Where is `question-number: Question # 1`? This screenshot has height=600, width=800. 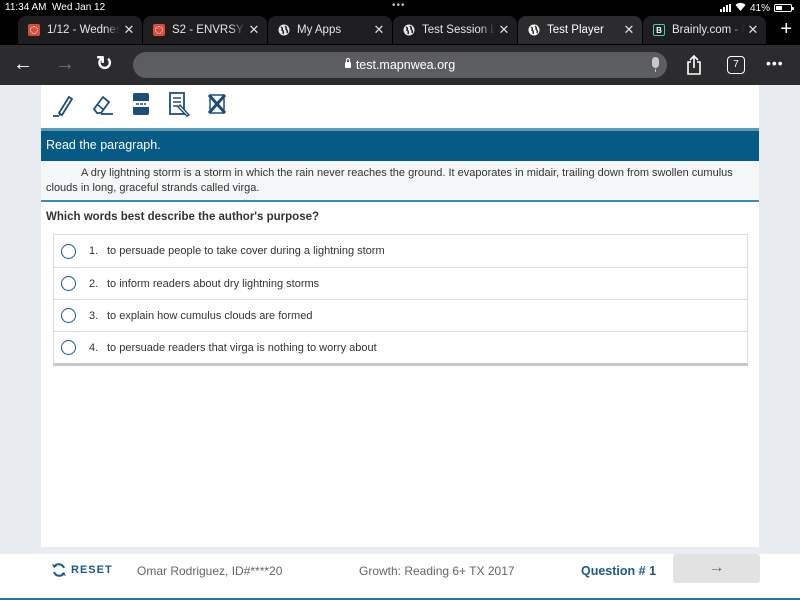
question-number: Question # 1 is located at coordinates (619, 571).